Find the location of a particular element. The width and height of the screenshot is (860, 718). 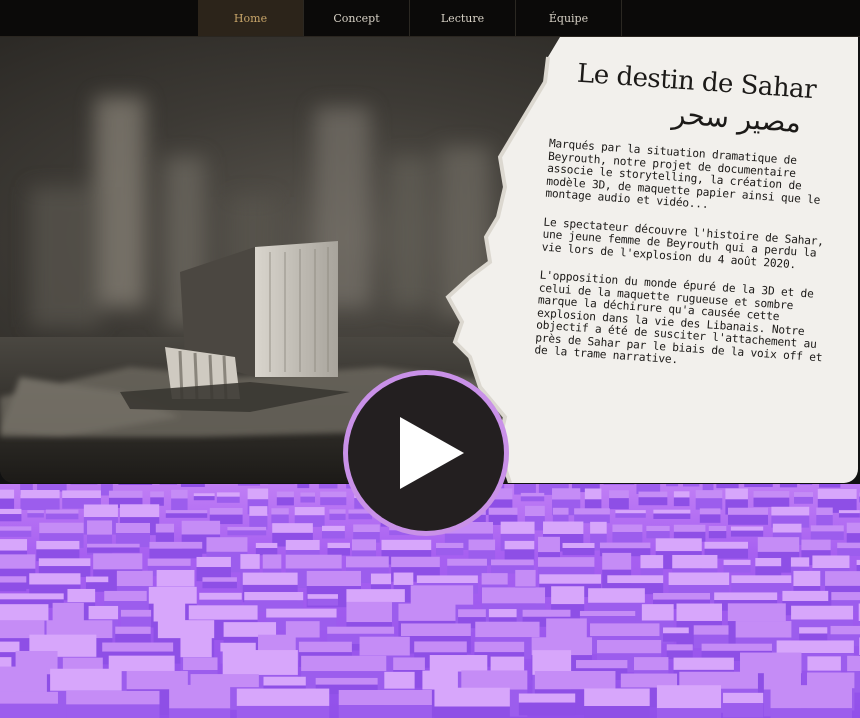

nav-item-home: Home is located at coordinates (251, 18).